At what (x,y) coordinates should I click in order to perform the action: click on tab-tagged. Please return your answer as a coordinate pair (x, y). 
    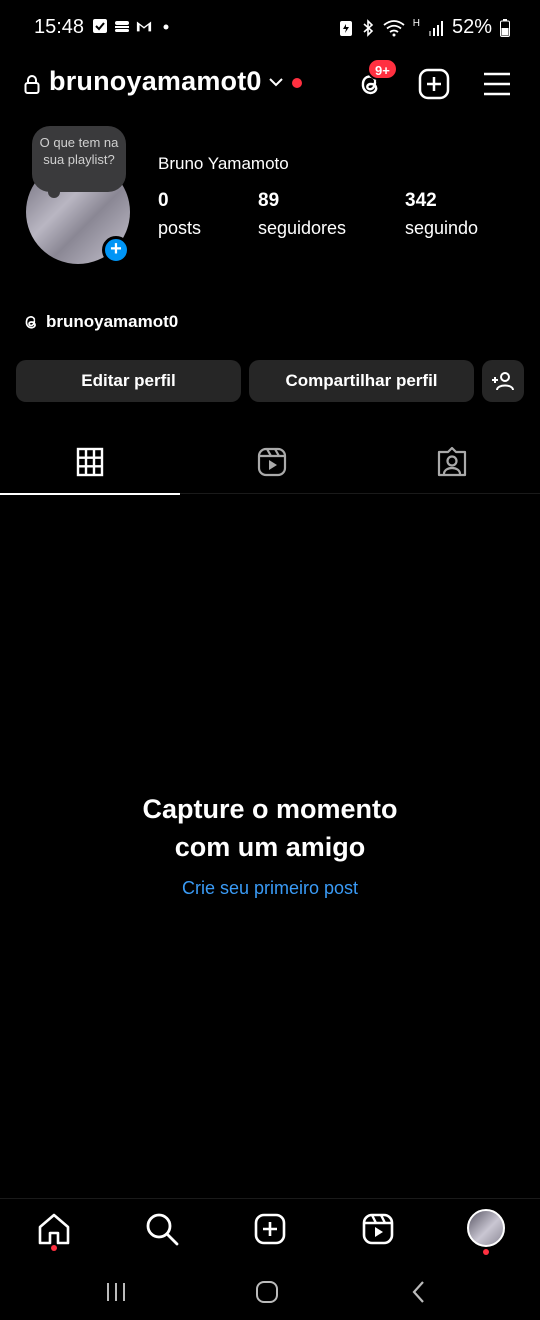
    Looking at the image, I should click on (450, 462).